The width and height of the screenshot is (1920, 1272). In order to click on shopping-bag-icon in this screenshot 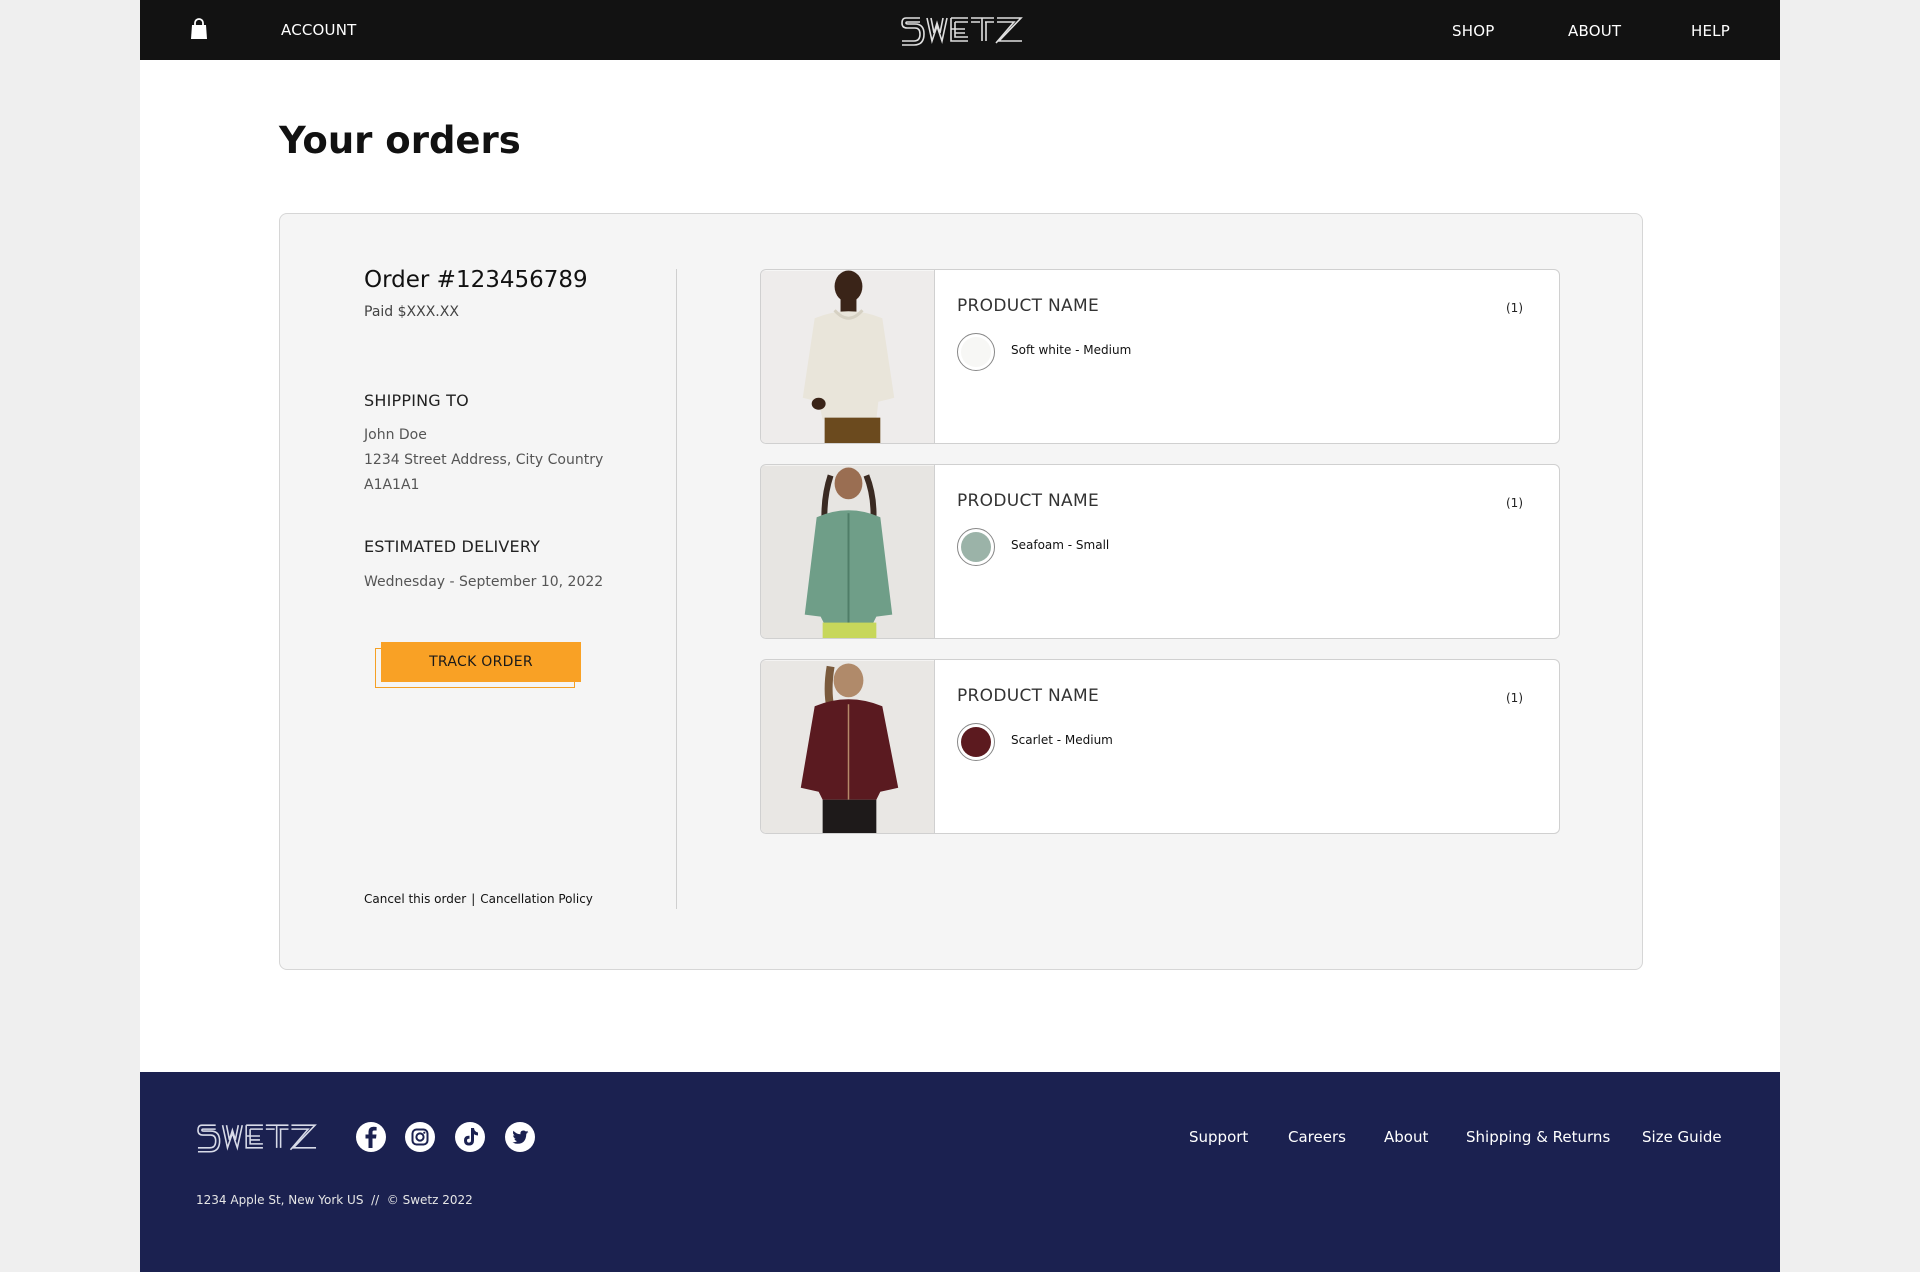, I will do `click(199, 29)`.